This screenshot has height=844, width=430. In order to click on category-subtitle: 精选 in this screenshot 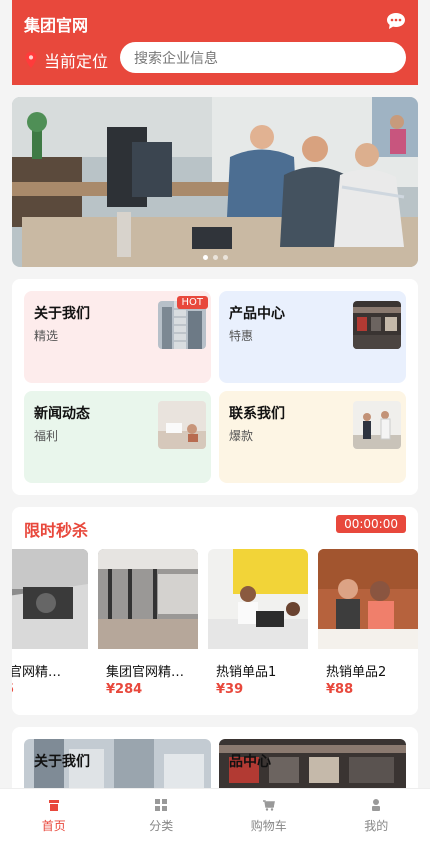, I will do `click(46, 336)`.